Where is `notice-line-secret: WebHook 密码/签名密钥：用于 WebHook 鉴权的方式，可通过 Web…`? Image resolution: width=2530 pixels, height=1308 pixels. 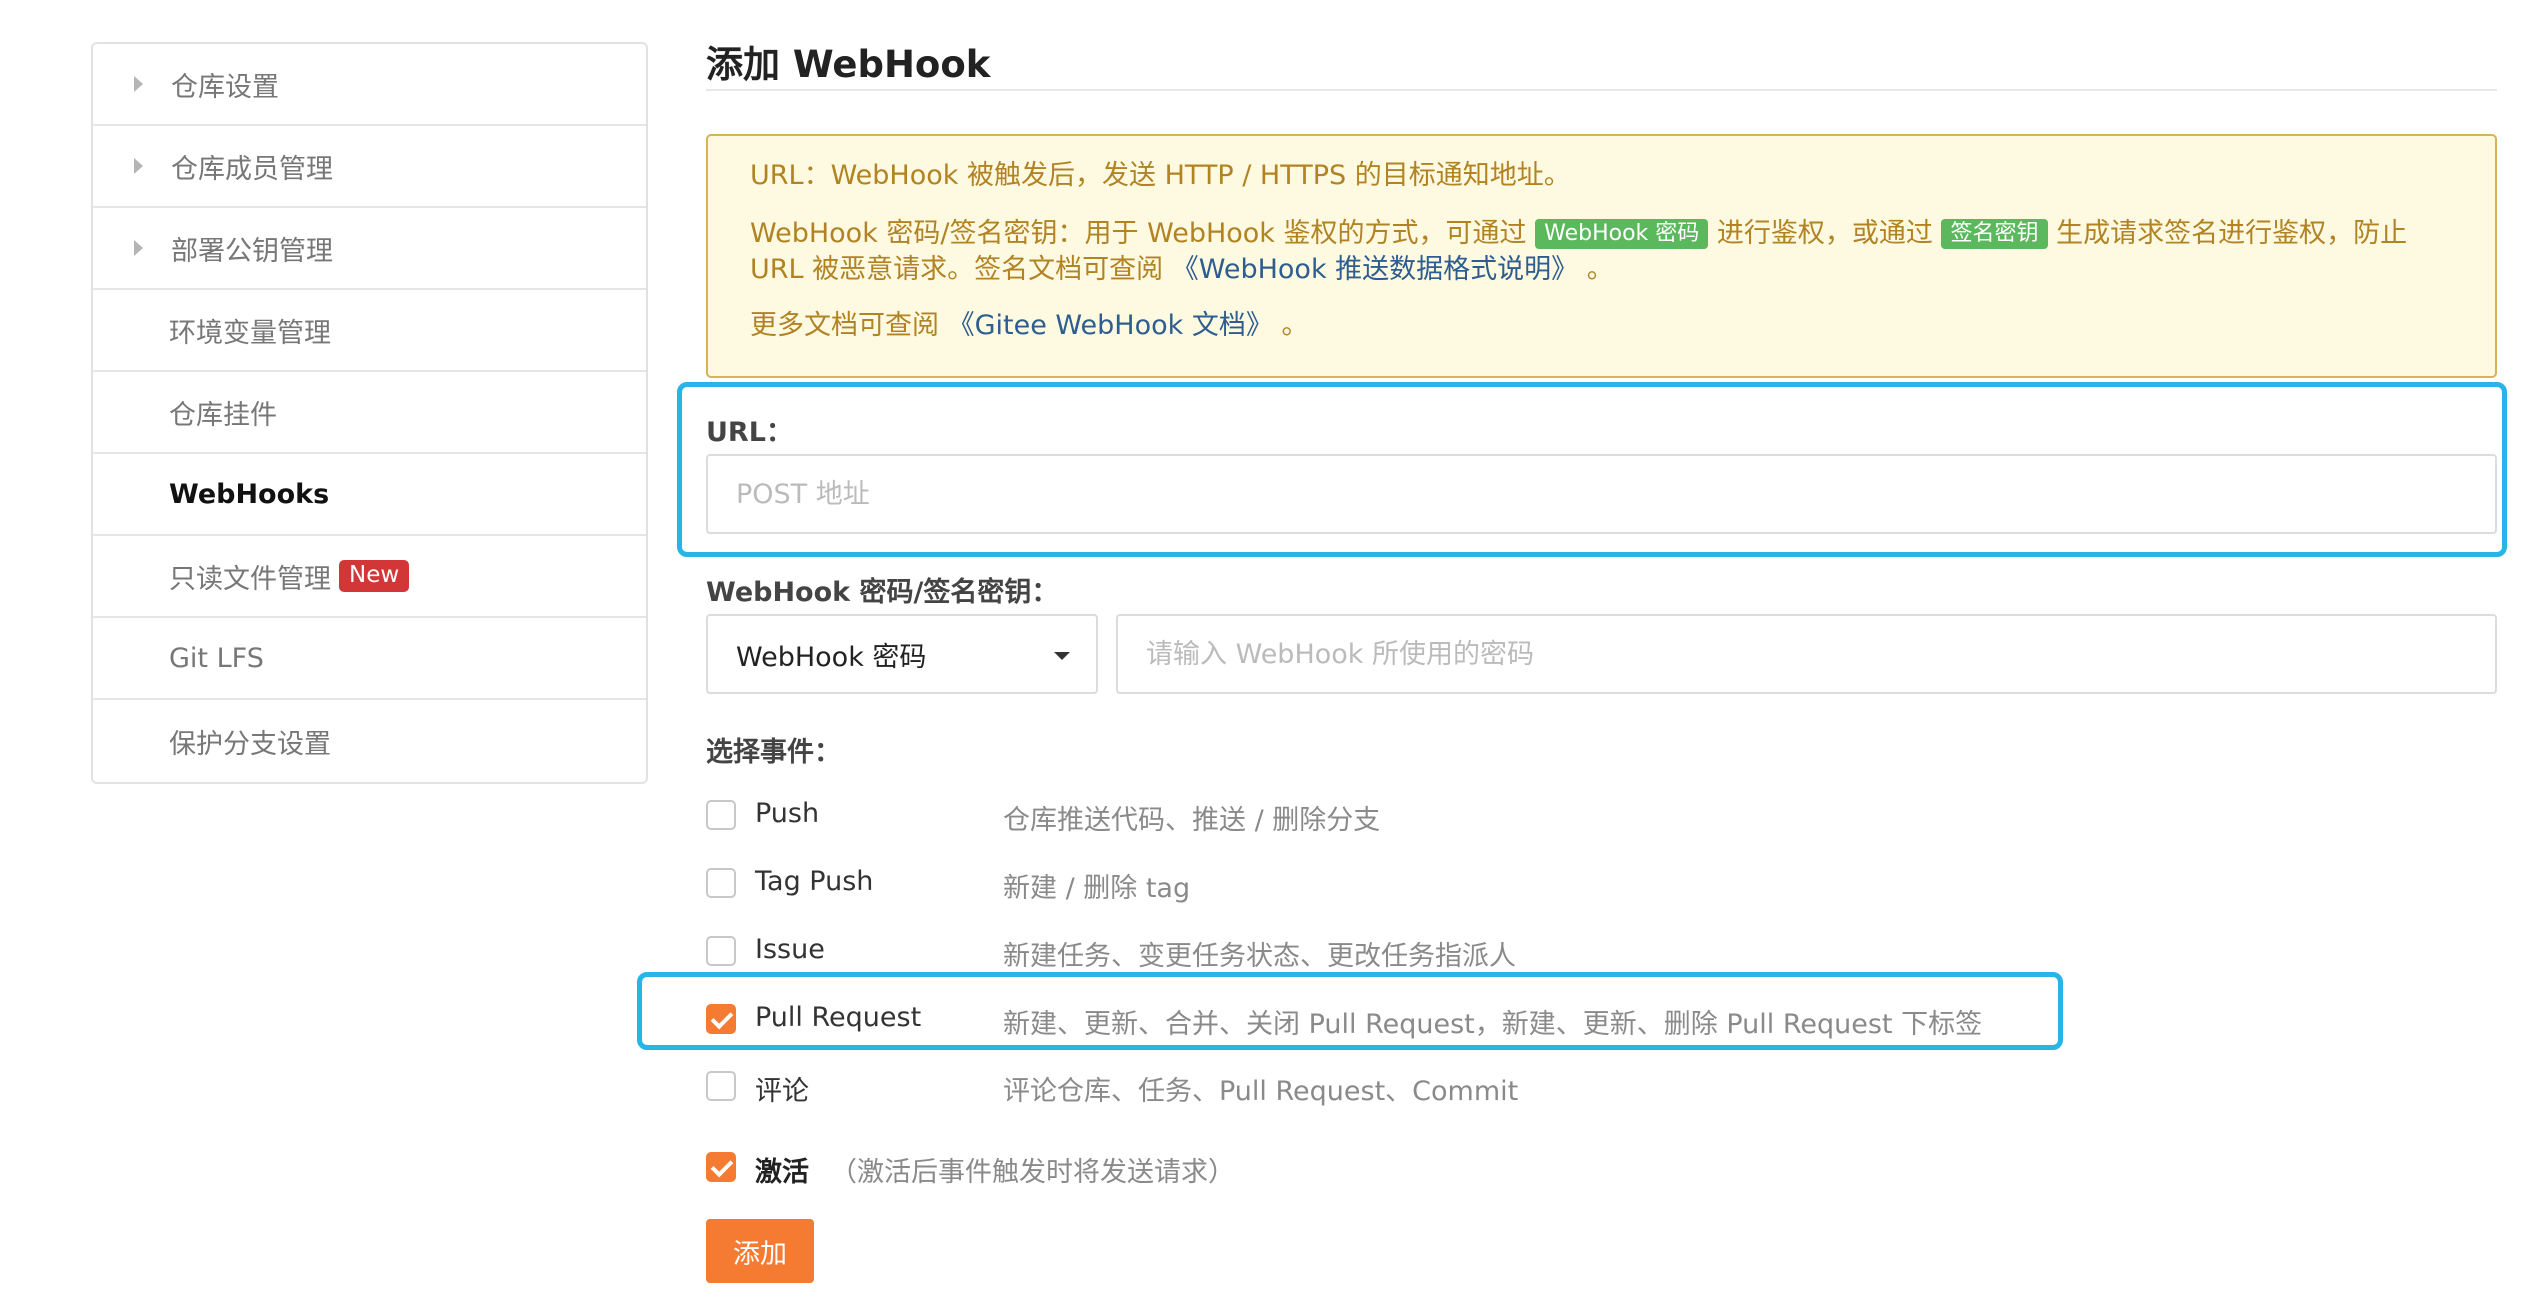 notice-line-secret: WebHook 密码/签名密钥：用于 WebHook 鉴权的方式，可通过 Web… is located at coordinates (1601, 252).